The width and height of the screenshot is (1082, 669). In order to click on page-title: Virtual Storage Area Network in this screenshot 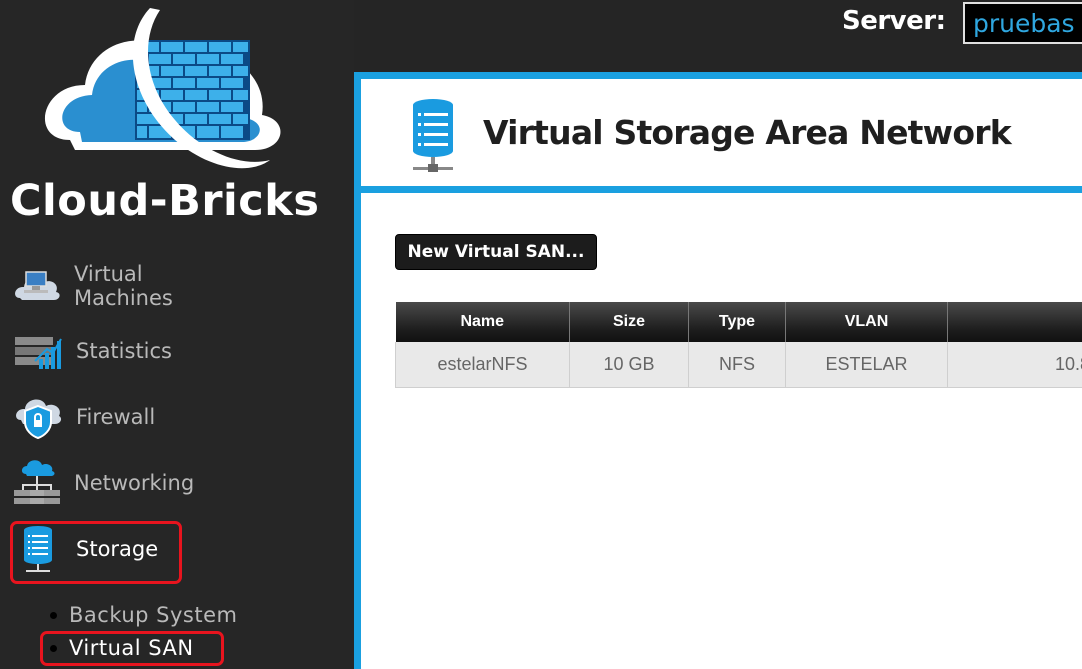, I will do `click(747, 132)`.